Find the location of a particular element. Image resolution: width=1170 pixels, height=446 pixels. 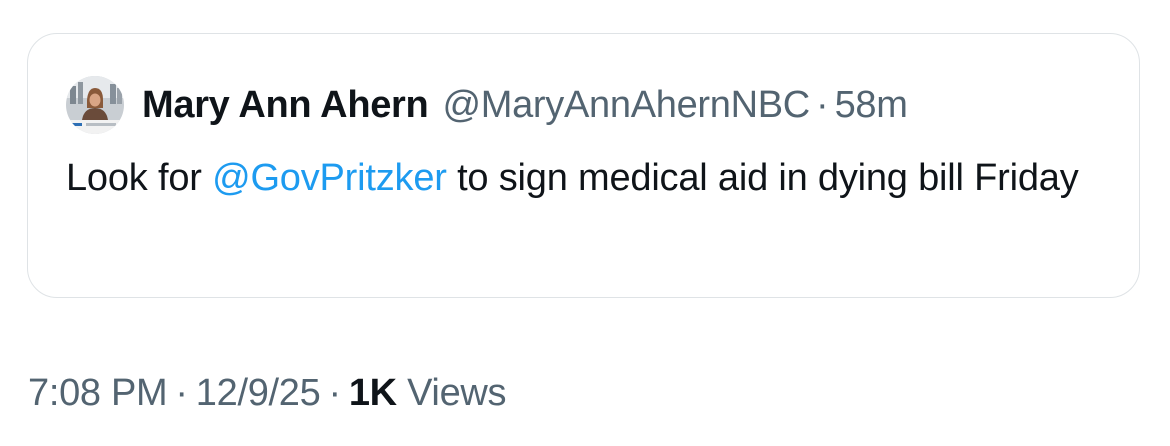

tweet-text-end: to sign medical aid in dying bill Friday is located at coordinates (762, 178).